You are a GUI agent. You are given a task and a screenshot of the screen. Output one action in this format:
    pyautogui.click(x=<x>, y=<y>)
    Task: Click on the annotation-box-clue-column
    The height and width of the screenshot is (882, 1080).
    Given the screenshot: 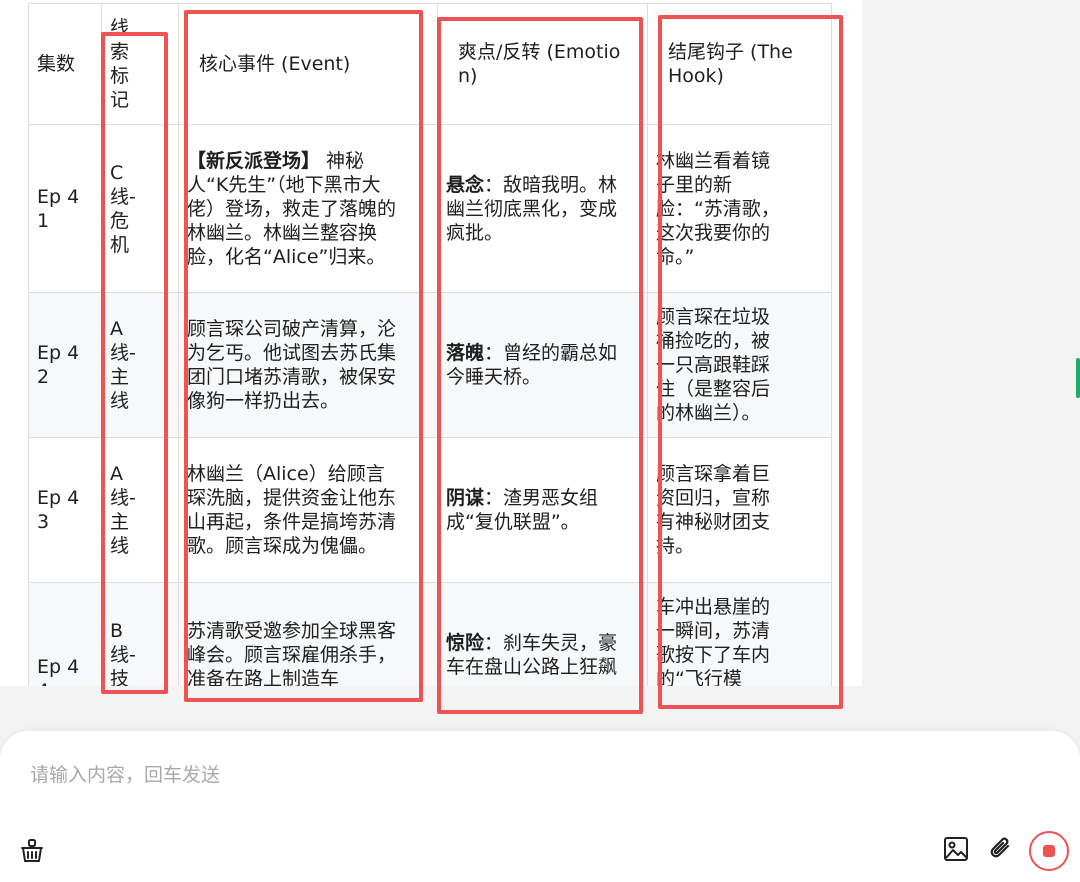 What is the action you would take?
    pyautogui.click(x=134, y=363)
    